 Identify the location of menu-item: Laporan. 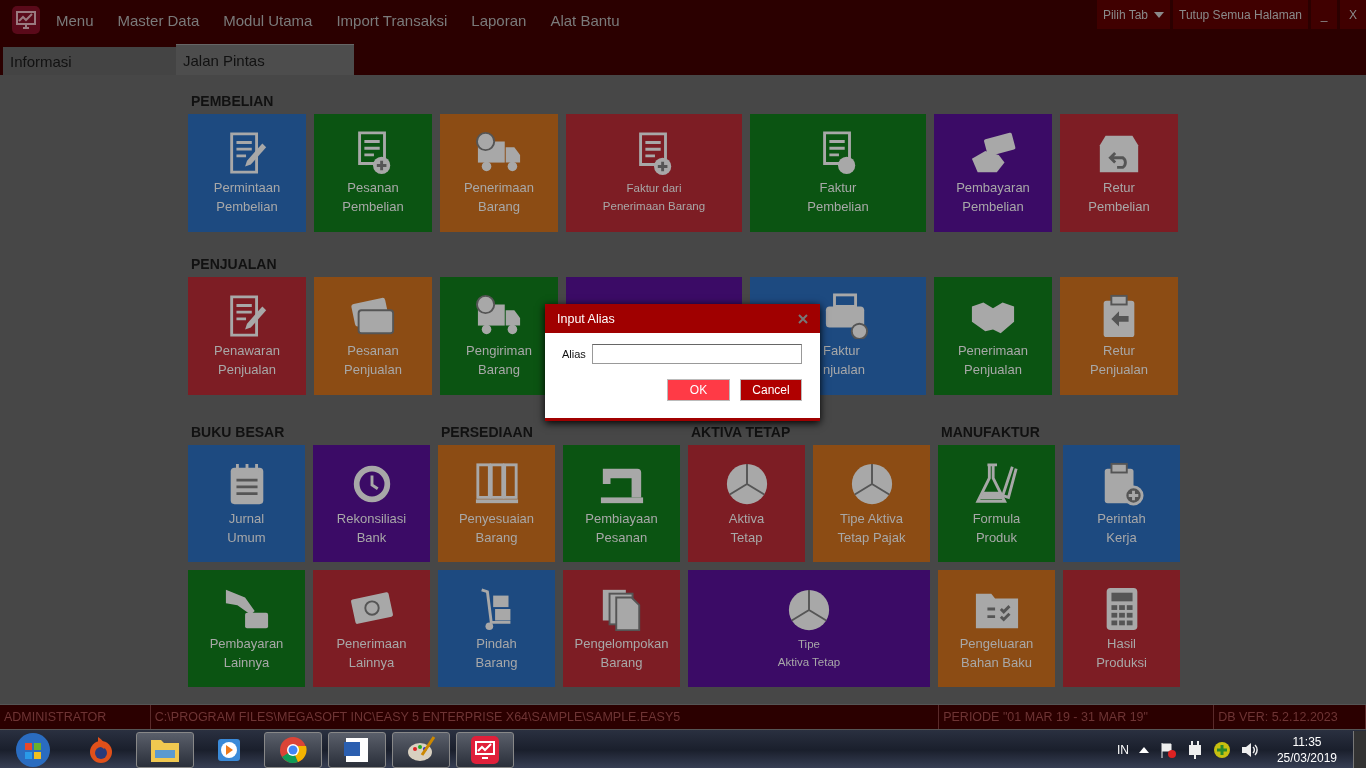
(499, 20).